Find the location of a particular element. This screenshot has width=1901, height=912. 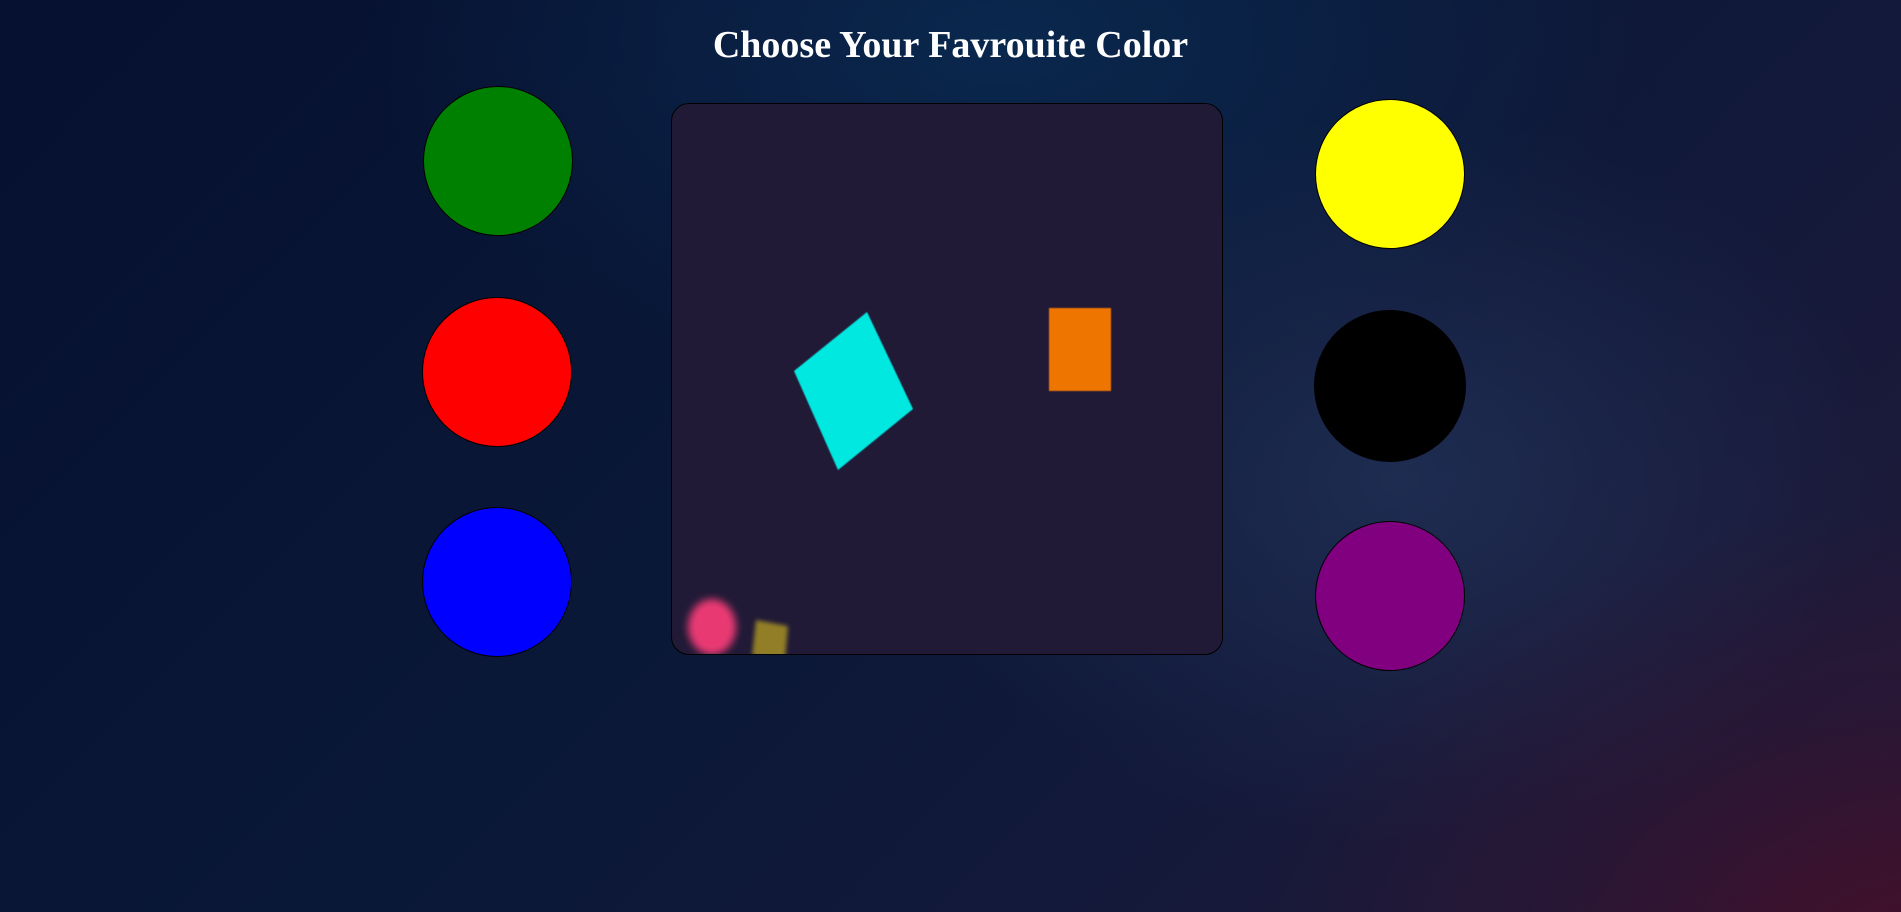

page-title: Choose Your Favrouite Color is located at coordinates (950, 45).